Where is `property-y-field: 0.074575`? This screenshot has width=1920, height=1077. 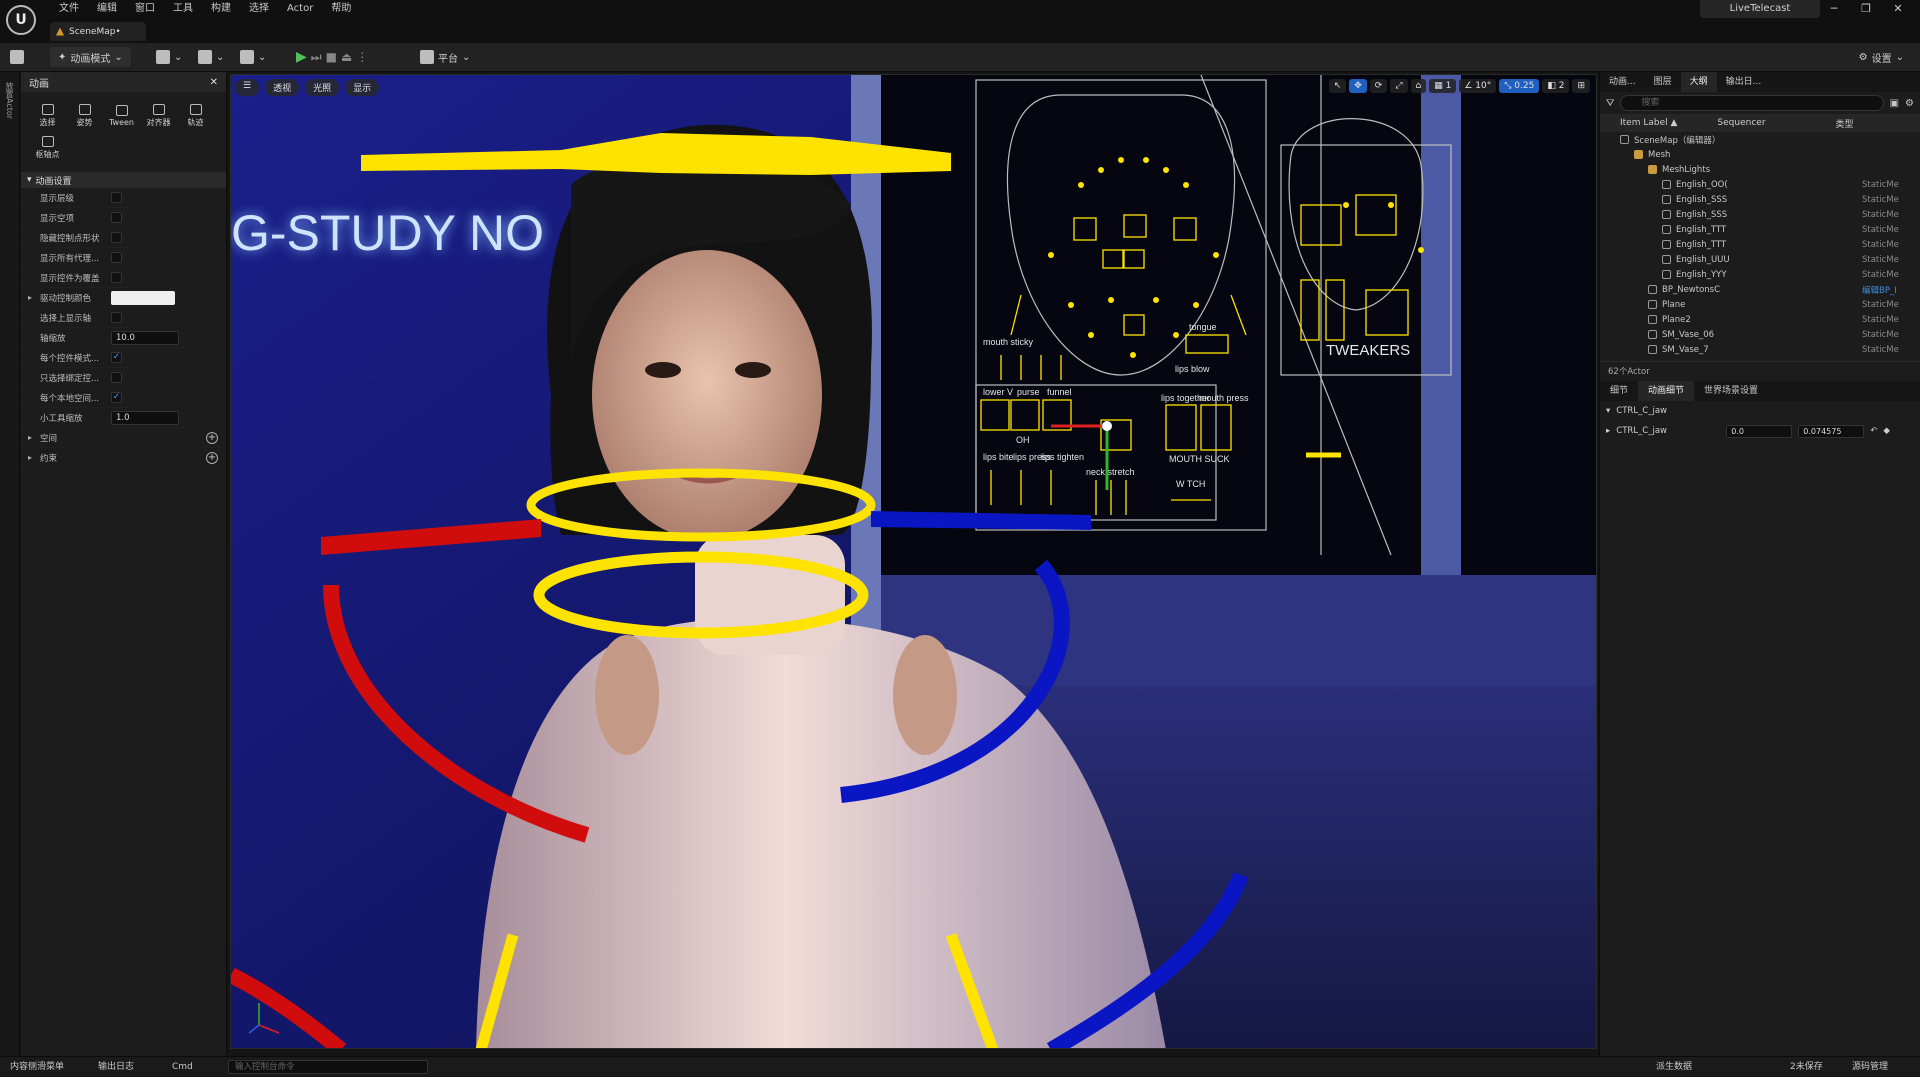 property-y-field: 0.074575 is located at coordinates (1831, 431).